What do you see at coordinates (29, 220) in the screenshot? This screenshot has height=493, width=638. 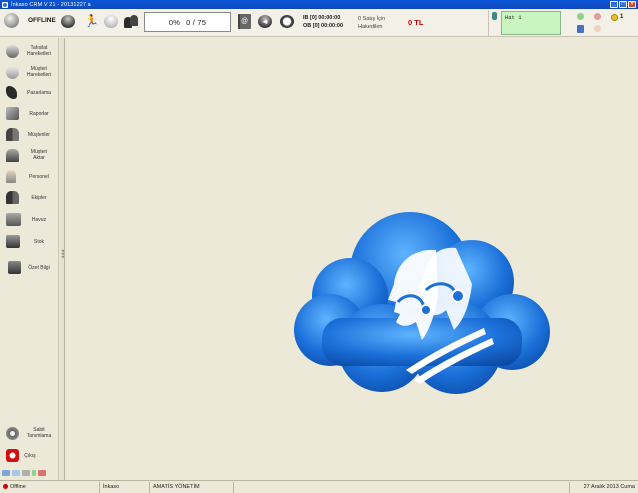 I see `sidebar-item-havuz: Havuz` at bounding box center [29, 220].